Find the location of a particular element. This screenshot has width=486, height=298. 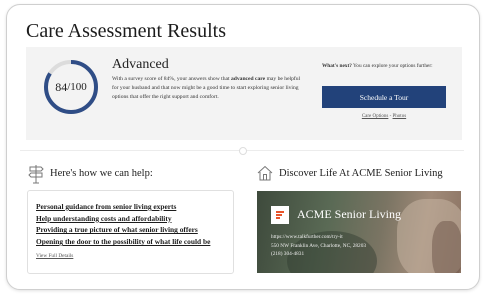

discover-heading: Discover Life At ACME Senior Living is located at coordinates (361, 173).